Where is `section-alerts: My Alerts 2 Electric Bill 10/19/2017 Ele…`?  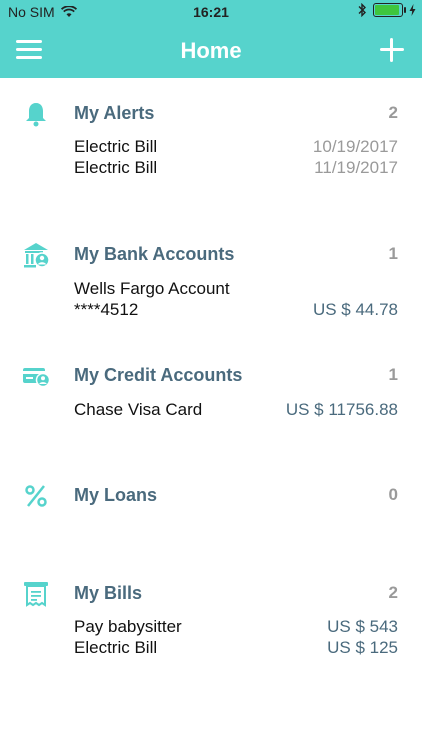 section-alerts: My Alerts 2 Electric Bill 10/19/2017 Ele… is located at coordinates (211, 145).